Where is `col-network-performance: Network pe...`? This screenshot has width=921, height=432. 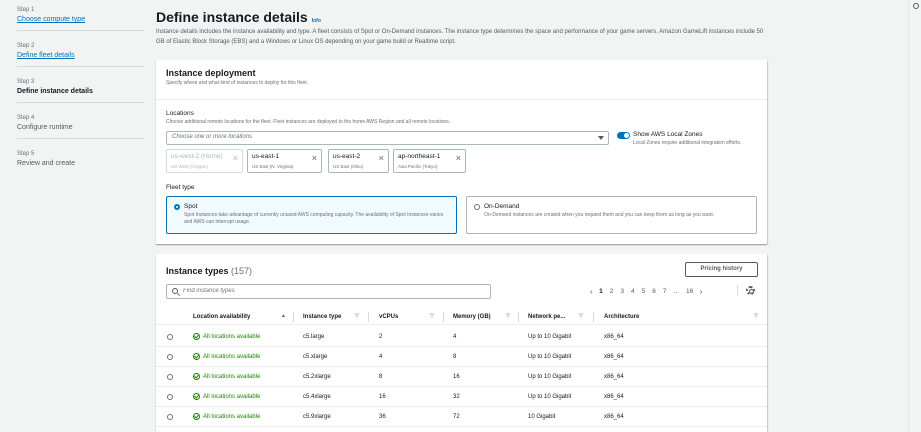 col-network-performance: Network pe... is located at coordinates (546, 317).